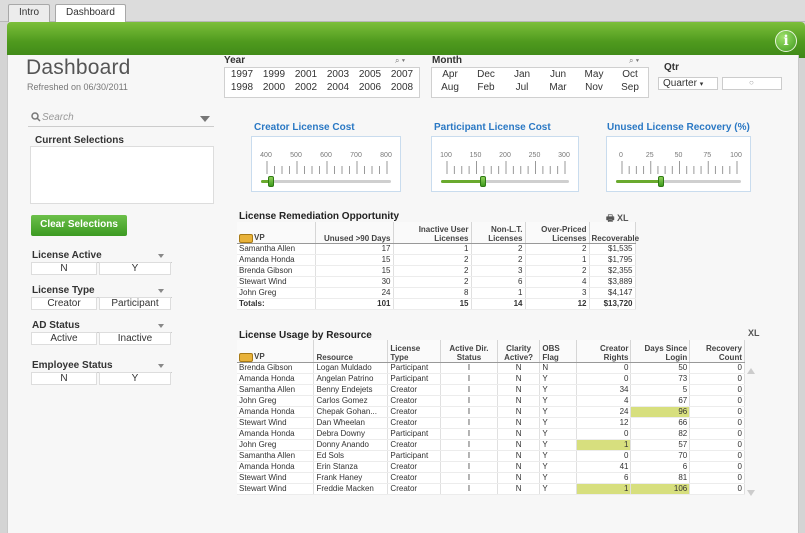 The height and width of the screenshot is (533, 805). Describe the element at coordinates (436, 271) in the screenshot. I see `table-row: Brenda Gibson 15 2 3 2 $2,355` at that location.